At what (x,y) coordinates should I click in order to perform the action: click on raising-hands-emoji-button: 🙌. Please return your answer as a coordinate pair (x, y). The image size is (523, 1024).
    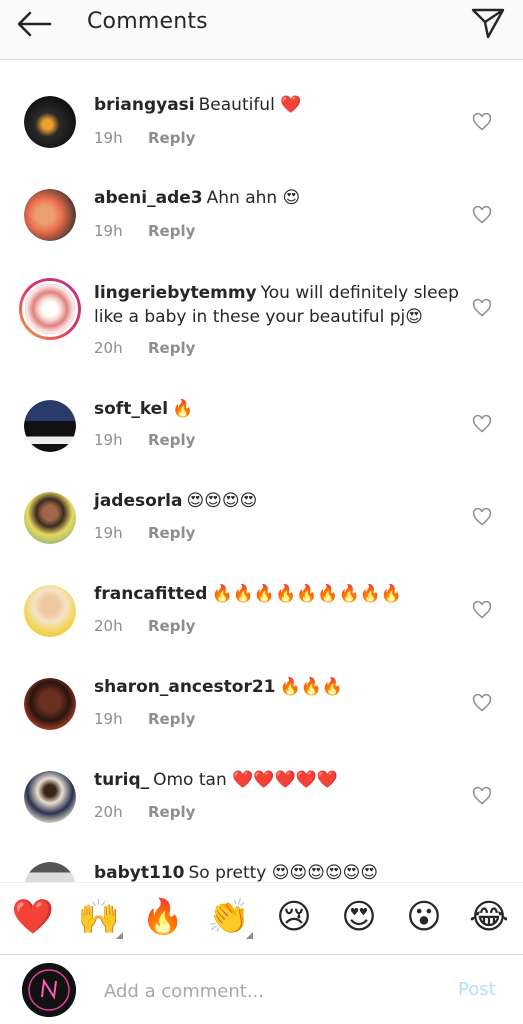
    Looking at the image, I should click on (100, 917).